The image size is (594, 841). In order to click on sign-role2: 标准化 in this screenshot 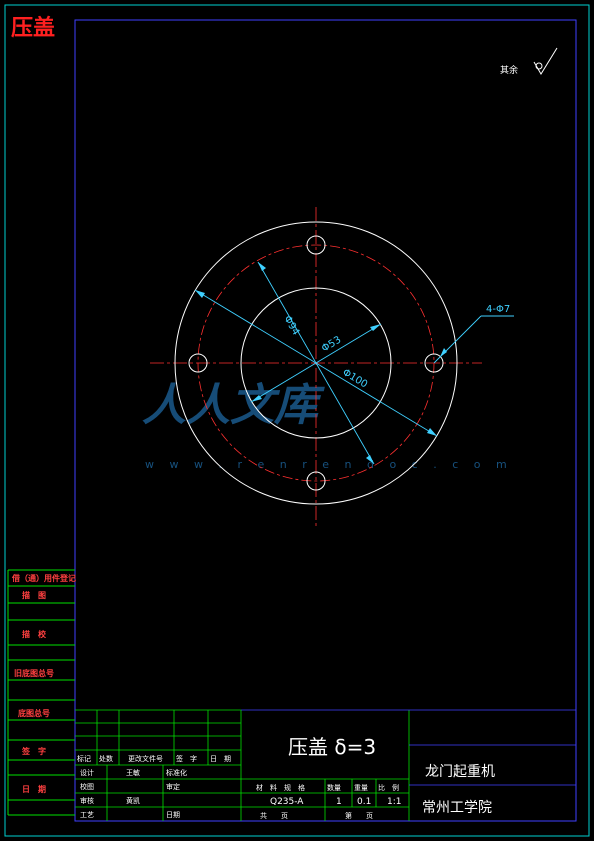, I will do `click(176, 772)`.